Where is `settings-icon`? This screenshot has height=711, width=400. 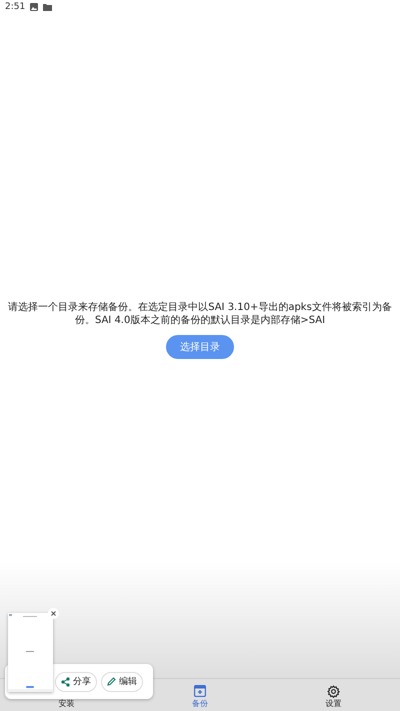
settings-icon is located at coordinates (333, 691).